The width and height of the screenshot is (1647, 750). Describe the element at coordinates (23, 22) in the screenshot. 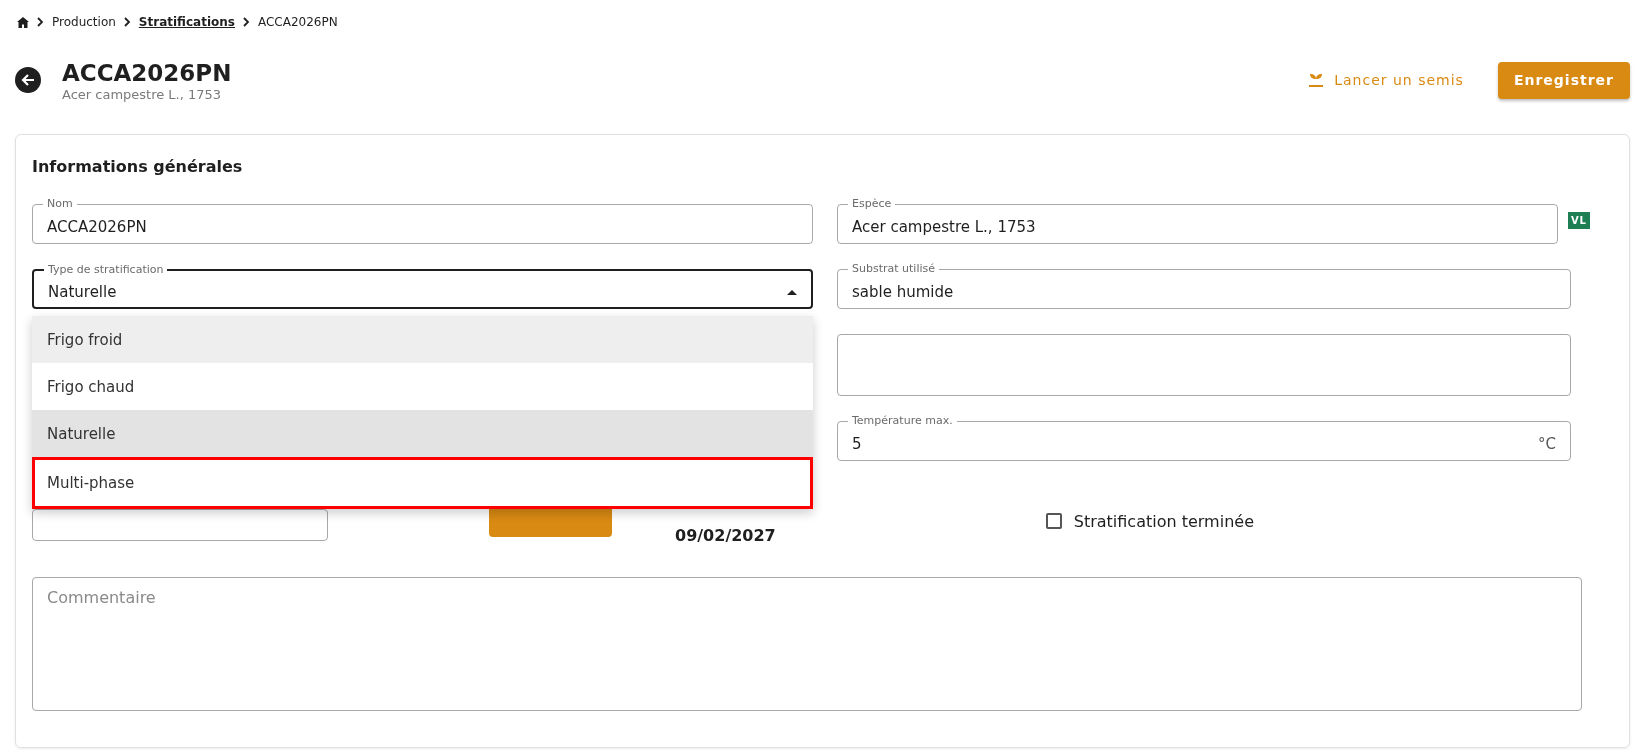

I see `home-icon` at that location.